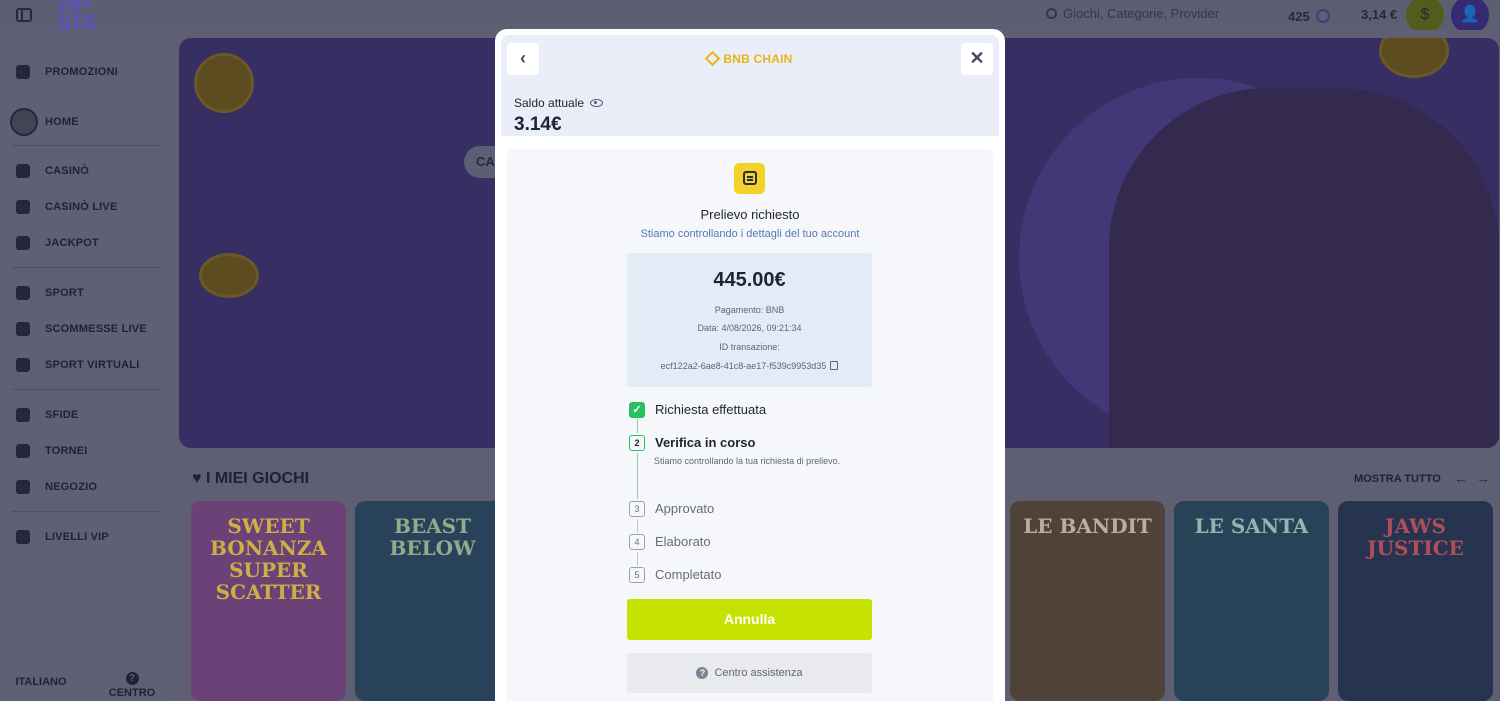  I want to click on close-button: ✕, so click(977, 59).